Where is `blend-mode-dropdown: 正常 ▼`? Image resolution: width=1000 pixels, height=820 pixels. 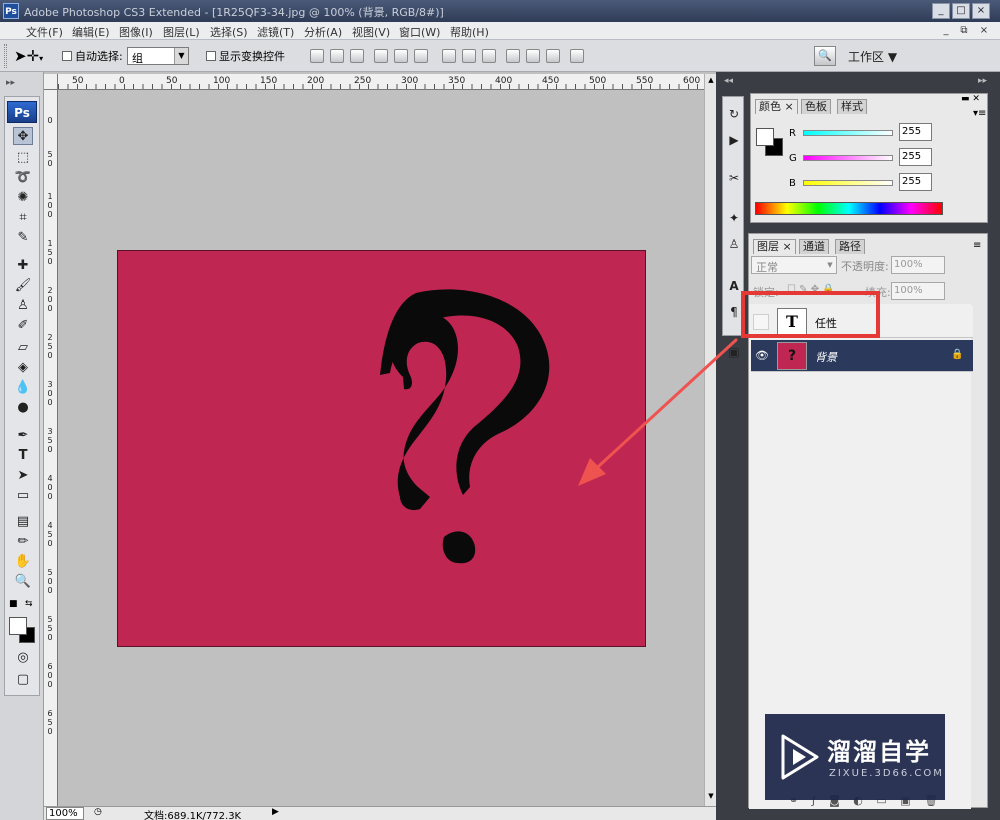
blend-mode-dropdown: 正常 ▼ is located at coordinates (794, 265).